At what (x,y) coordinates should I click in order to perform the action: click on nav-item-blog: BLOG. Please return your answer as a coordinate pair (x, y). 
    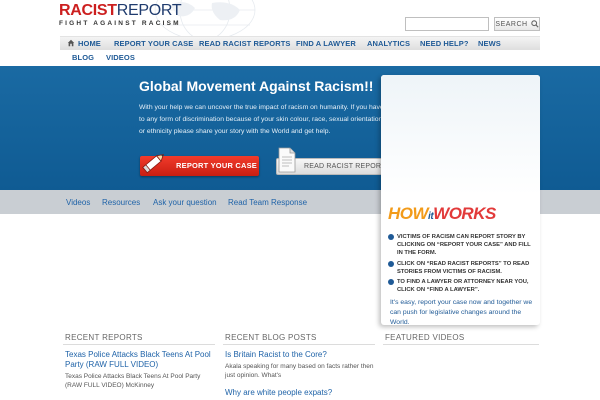
    Looking at the image, I should click on (83, 57).